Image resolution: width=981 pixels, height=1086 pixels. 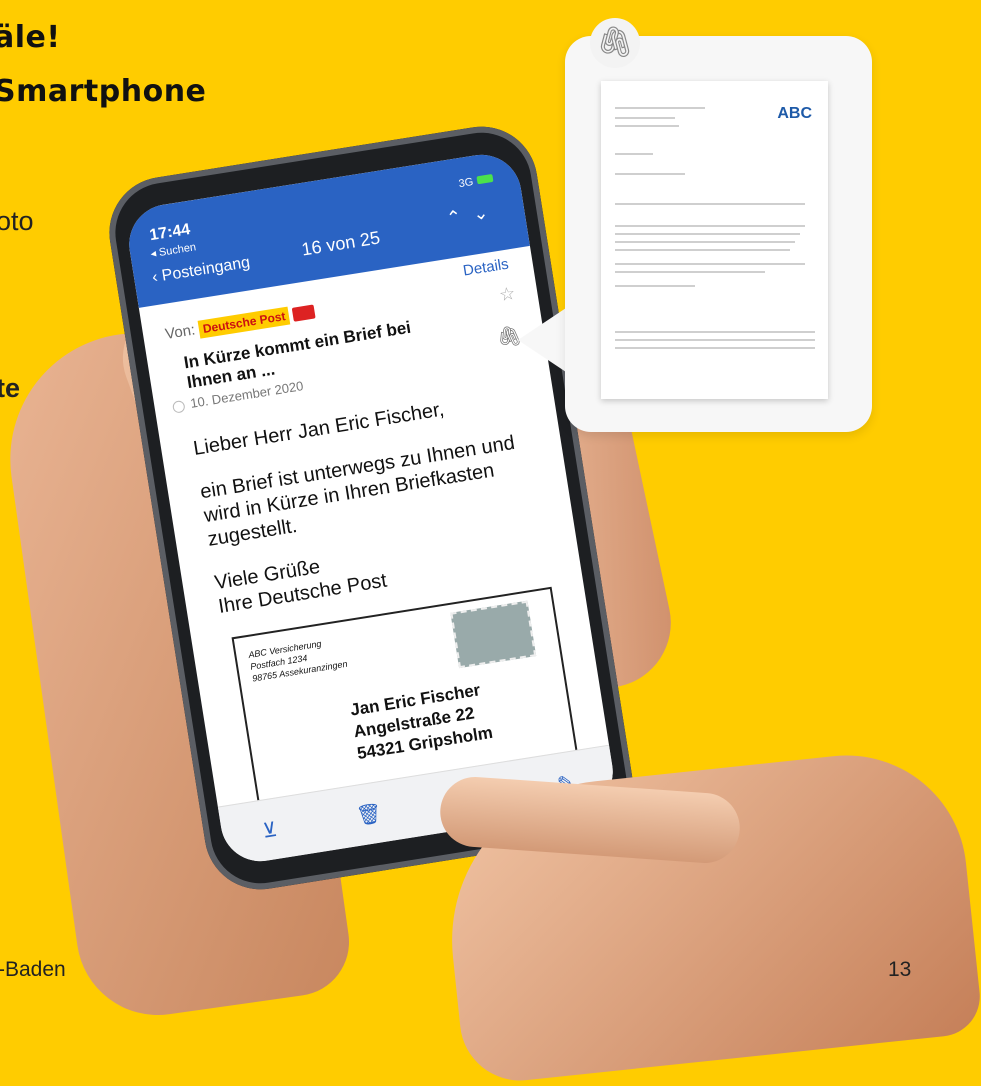 What do you see at coordinates (206, 269) in the screenshot?
I see `inbox-back-label: Posteingang` at bounding box center [206, 269].